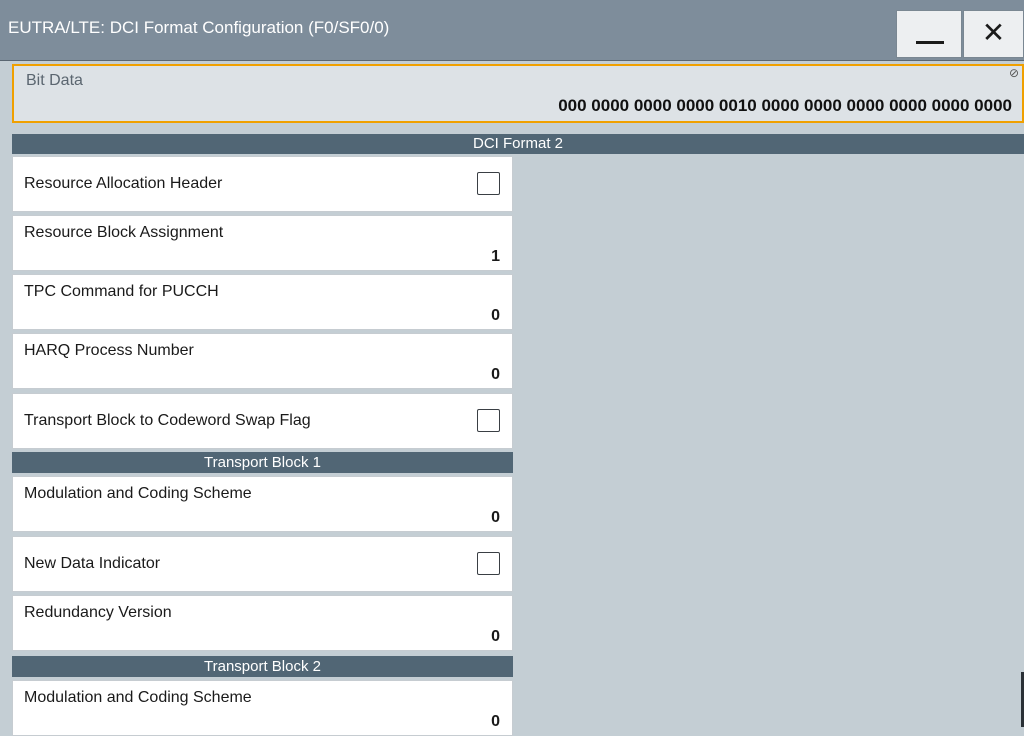 This screenshot has height=736, width=1024. Describe the element at coordinates (124, 232) in the screenshot. I see `resource-block-assignment-label: Resource Block Assignment` at that location.